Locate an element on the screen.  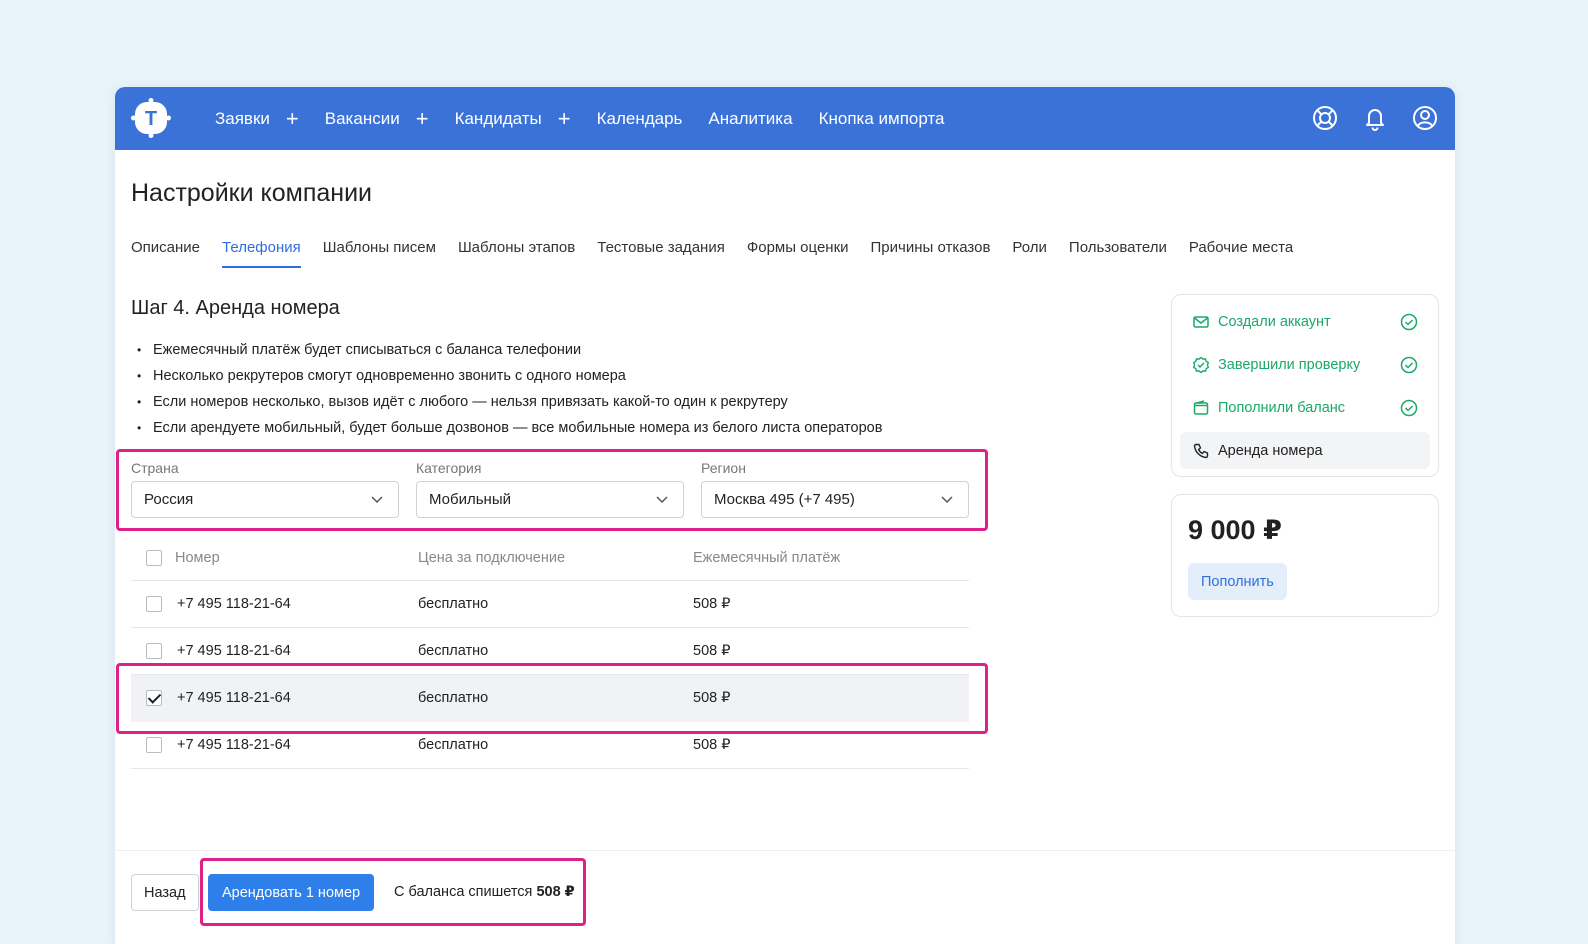
tab-9: Пользователи is located at coordinates (1118, 253).